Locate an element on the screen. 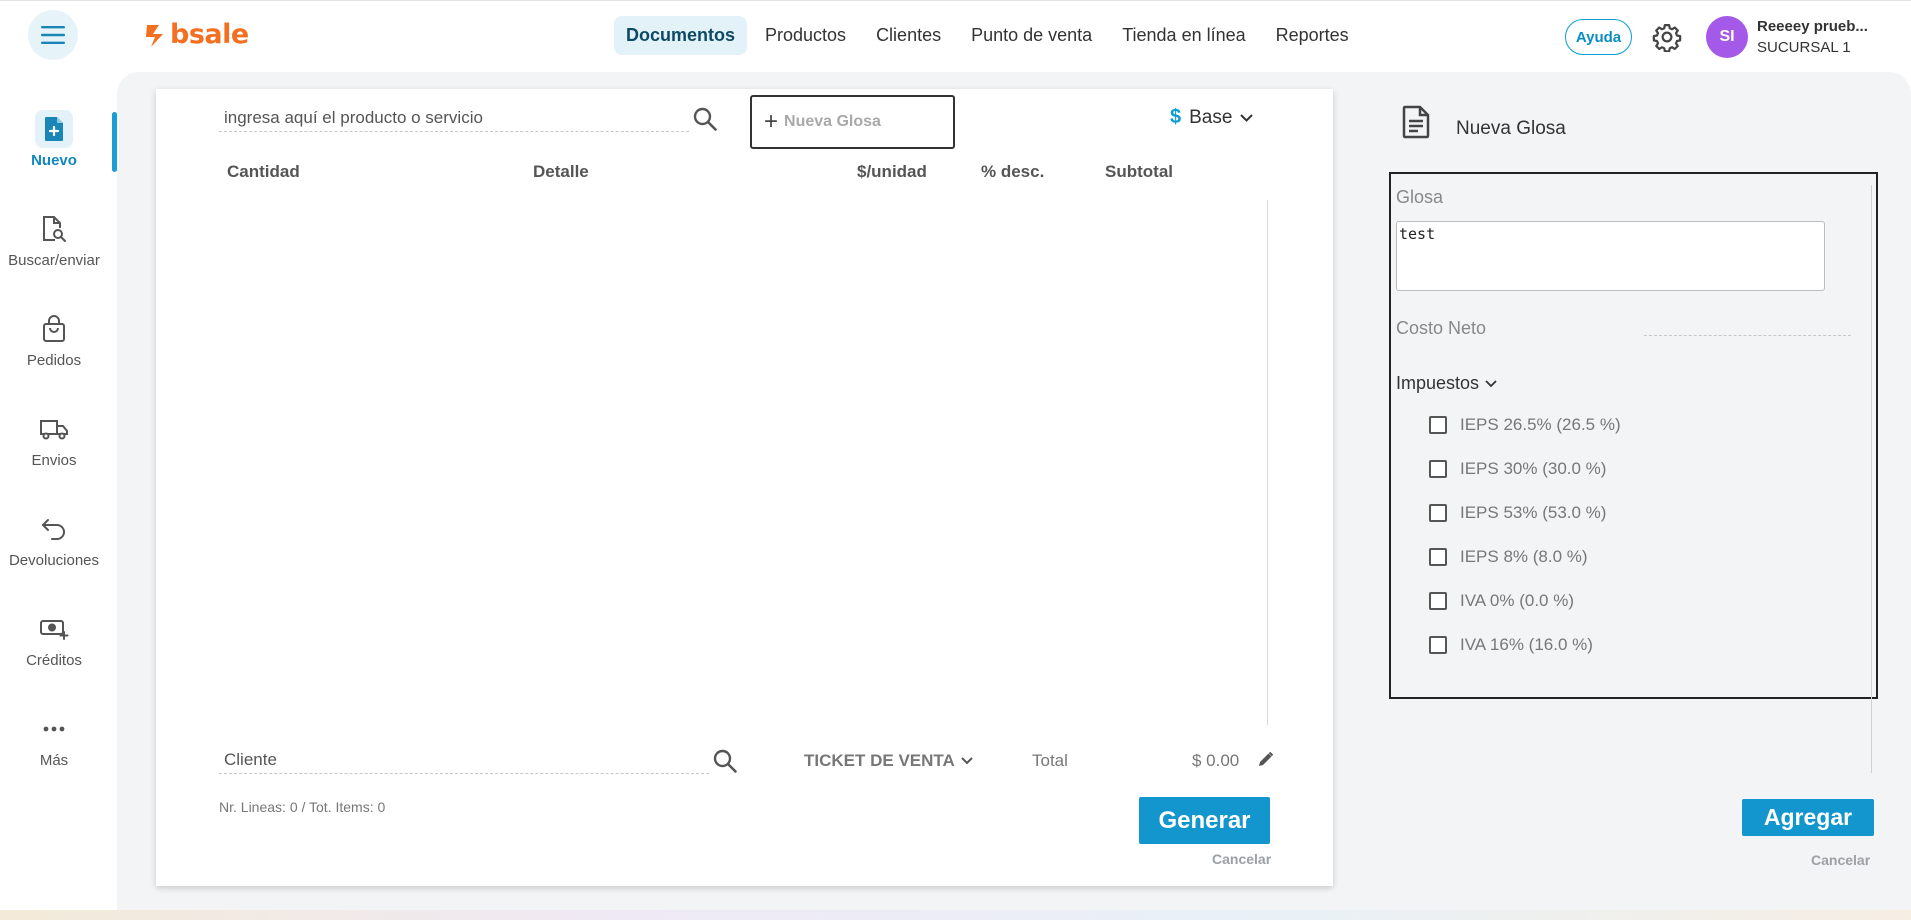 This screenshot has width=1911, height=920. sidebar-item-nuevo: Nuevo is located at coordinates (54, 139).